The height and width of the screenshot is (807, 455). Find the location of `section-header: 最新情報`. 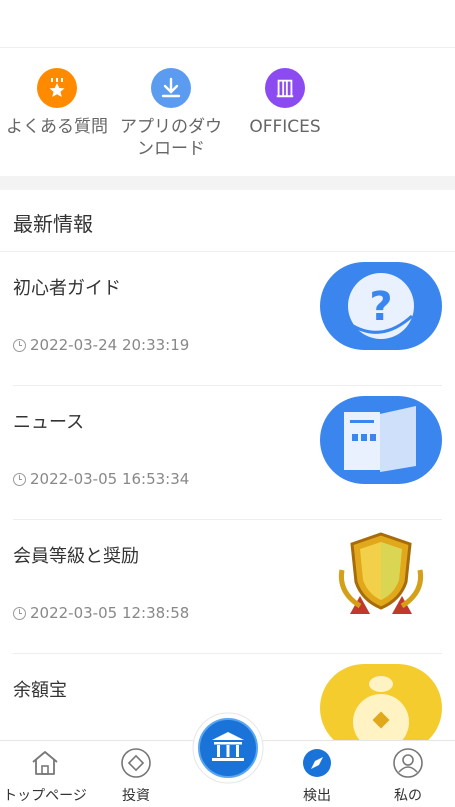

section-header: 最新情報 is located at coordinates (227, 221).